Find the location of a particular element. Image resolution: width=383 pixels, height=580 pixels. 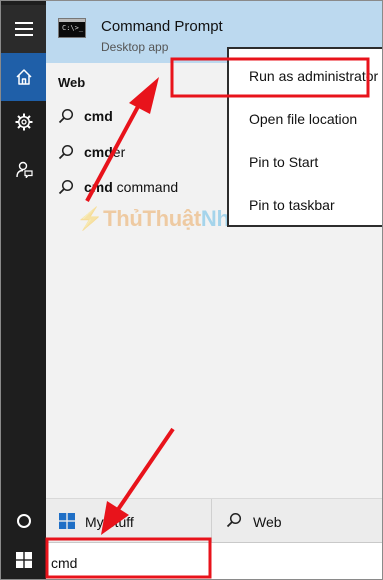

web-result-label: cmder is located at coordinates (105, 152).